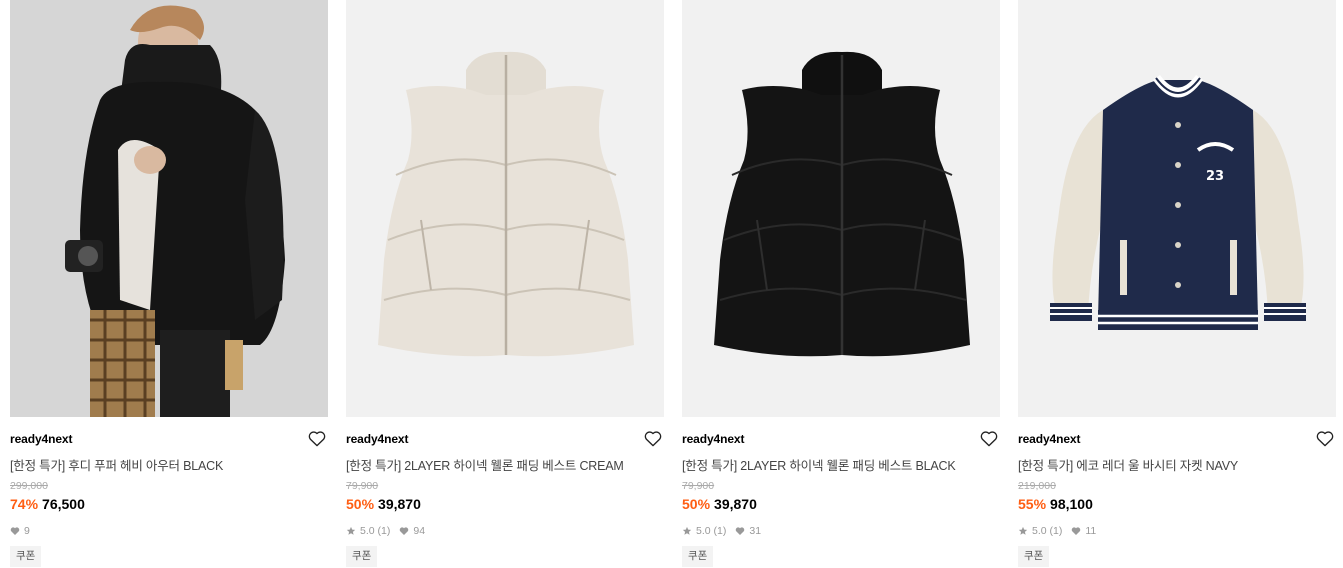 The height and width of the screenshot is (568, 1343). I want to click on original-price: 299,000, so click(29, 486).